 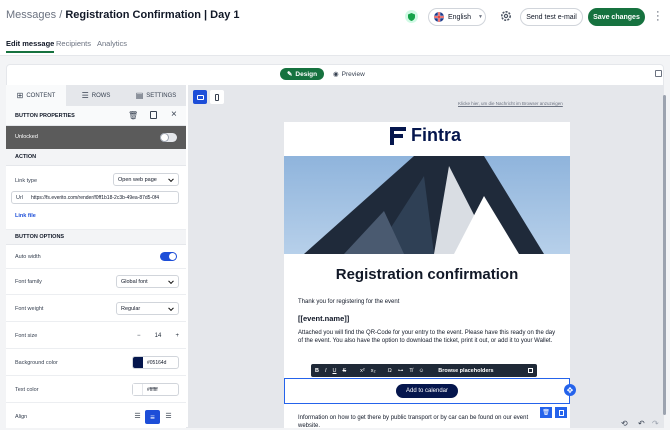 I want to click on send-test-button: Send test e-mail, so click(x=551, y=17).